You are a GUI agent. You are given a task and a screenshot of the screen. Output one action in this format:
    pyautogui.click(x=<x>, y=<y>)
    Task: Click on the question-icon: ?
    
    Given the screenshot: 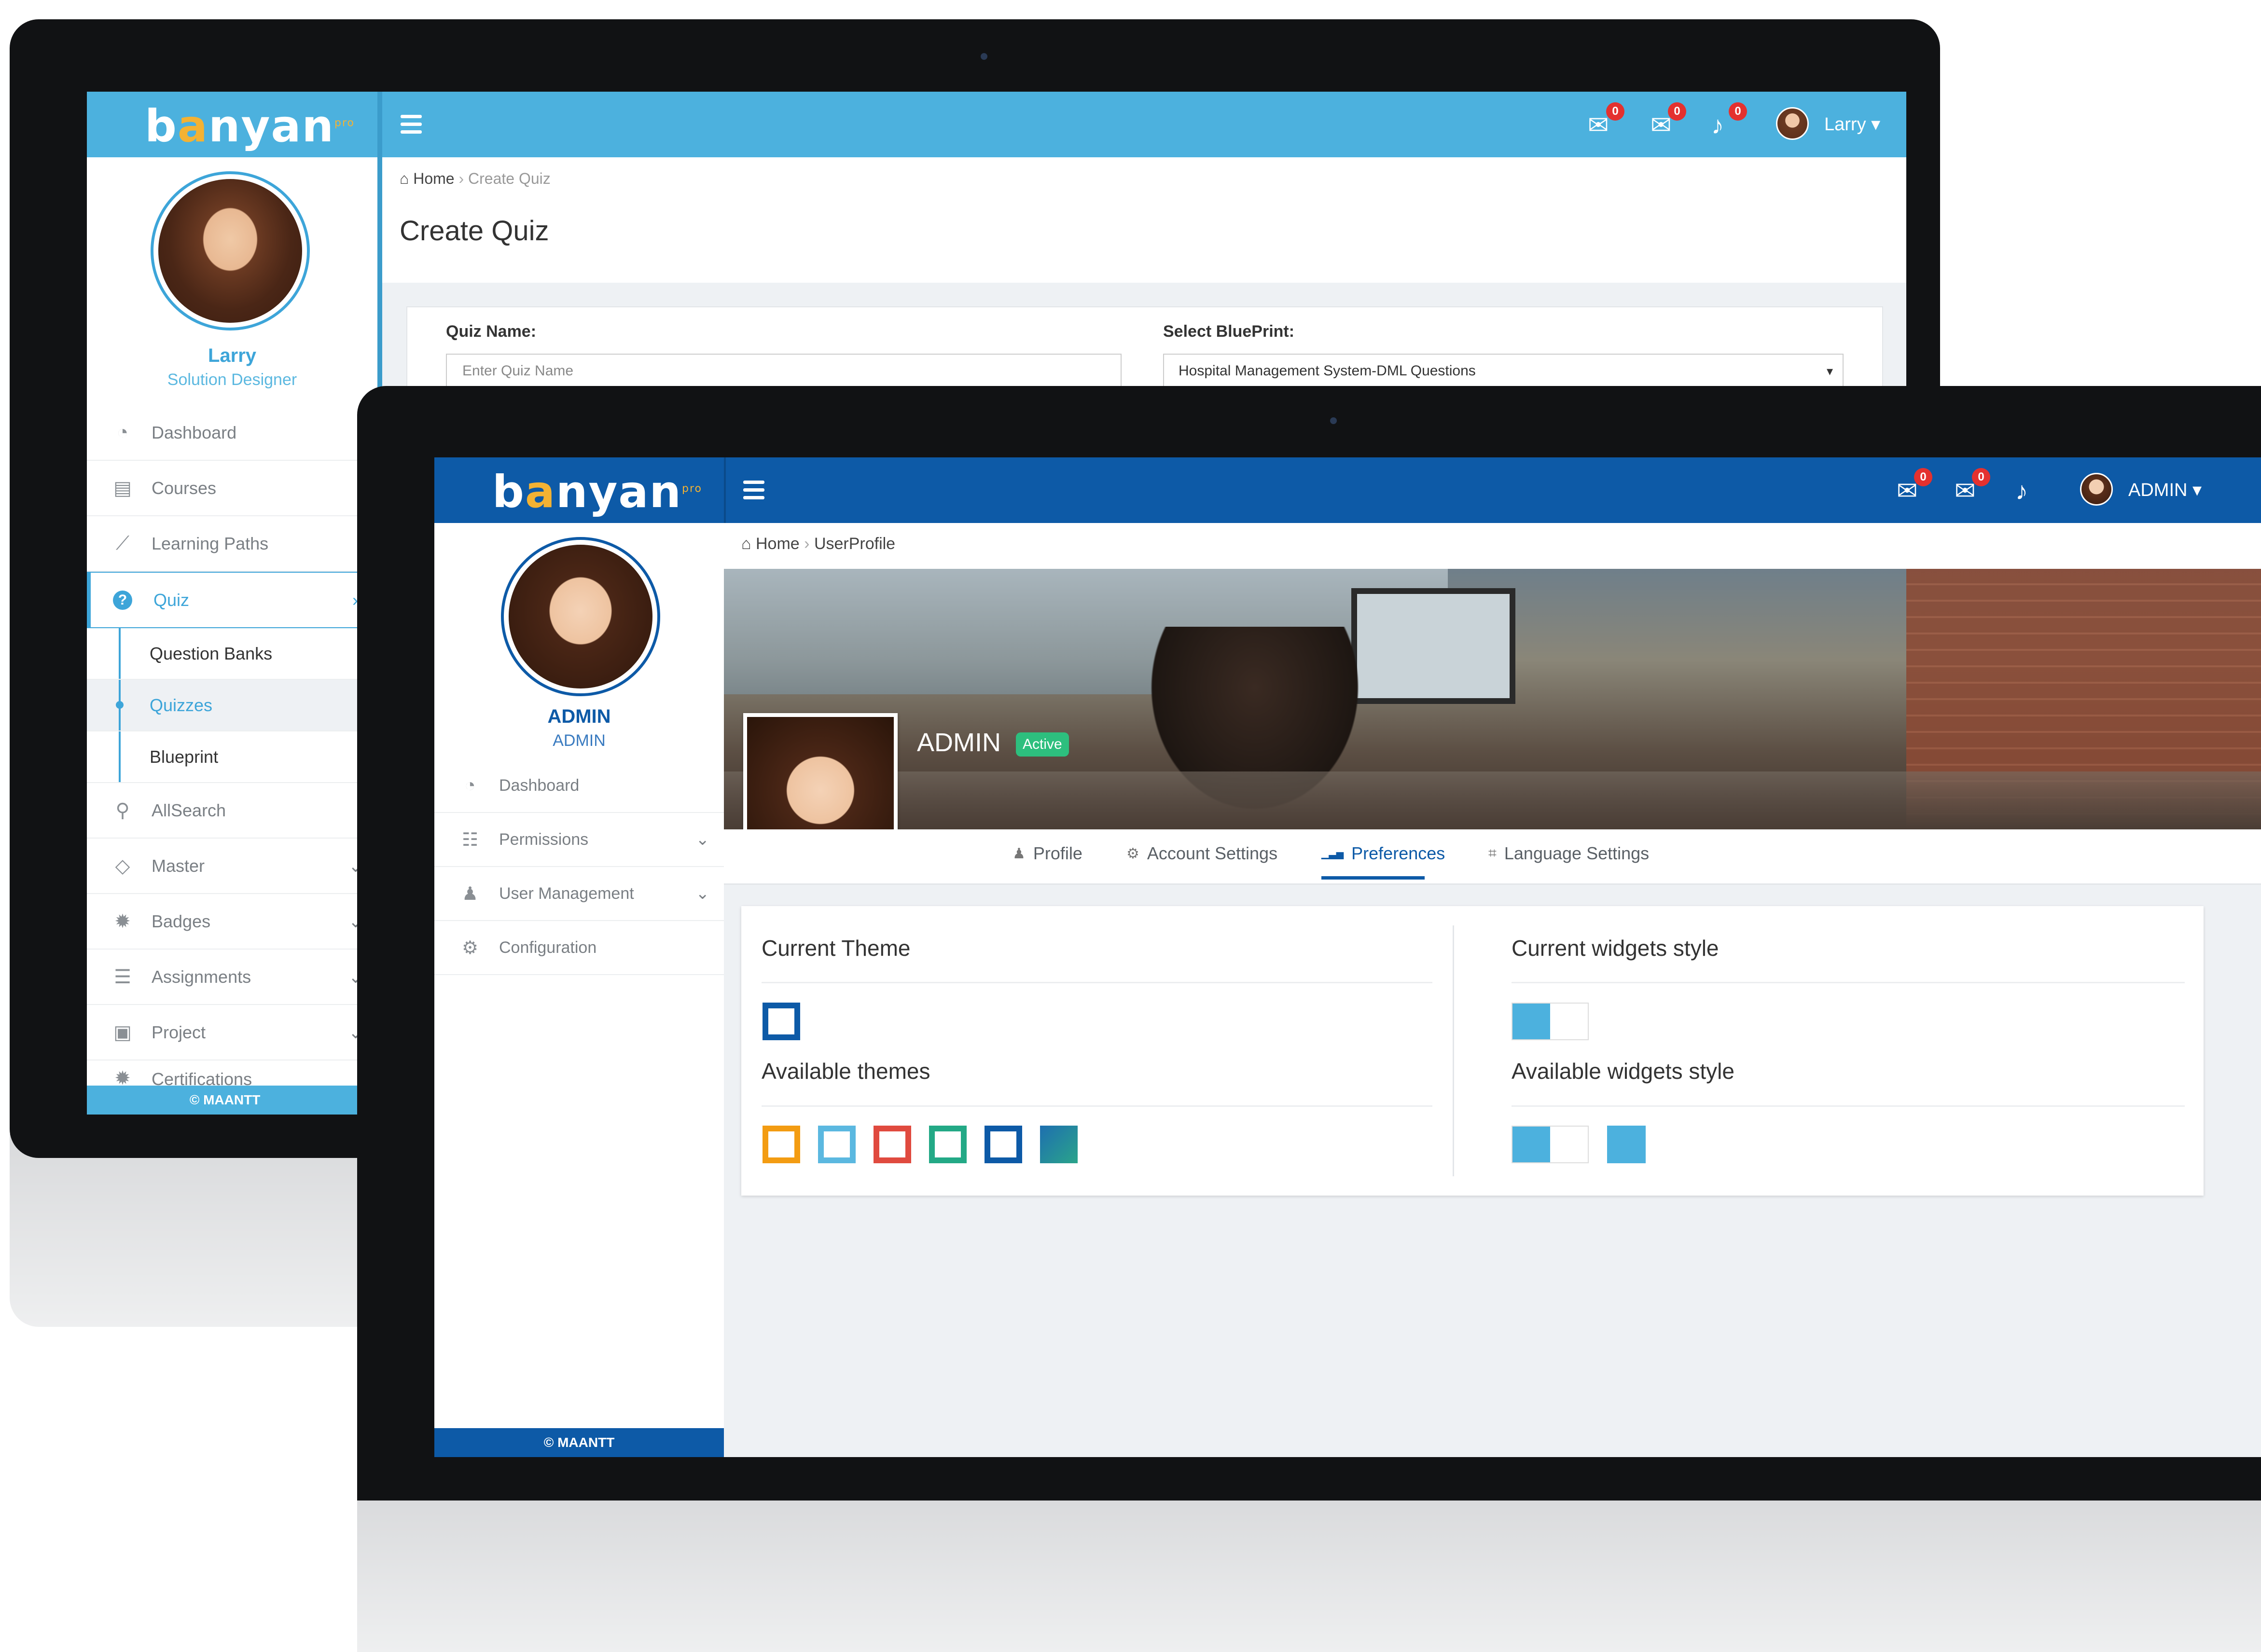 What is the action you would take?
    pyautogui.click(x=122, y=600)
    